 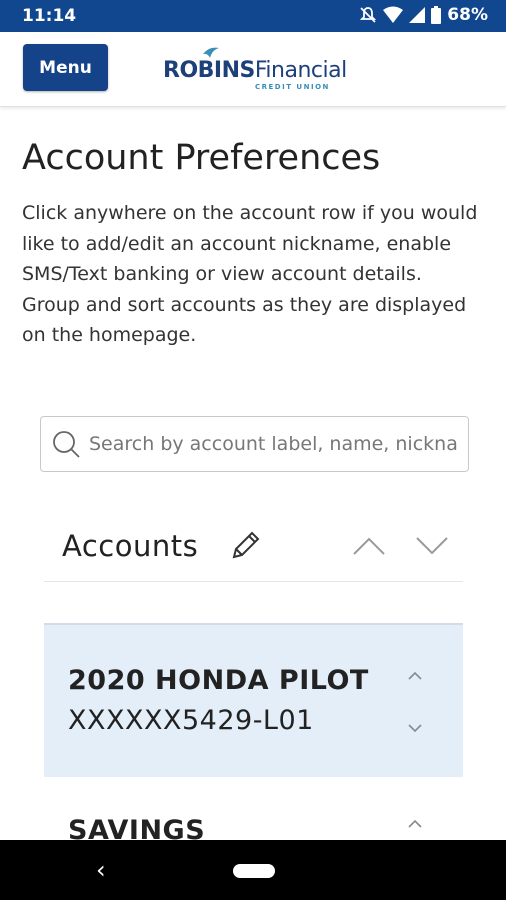 I want to click on group-move-up-icon, so click(x=369, y=546).